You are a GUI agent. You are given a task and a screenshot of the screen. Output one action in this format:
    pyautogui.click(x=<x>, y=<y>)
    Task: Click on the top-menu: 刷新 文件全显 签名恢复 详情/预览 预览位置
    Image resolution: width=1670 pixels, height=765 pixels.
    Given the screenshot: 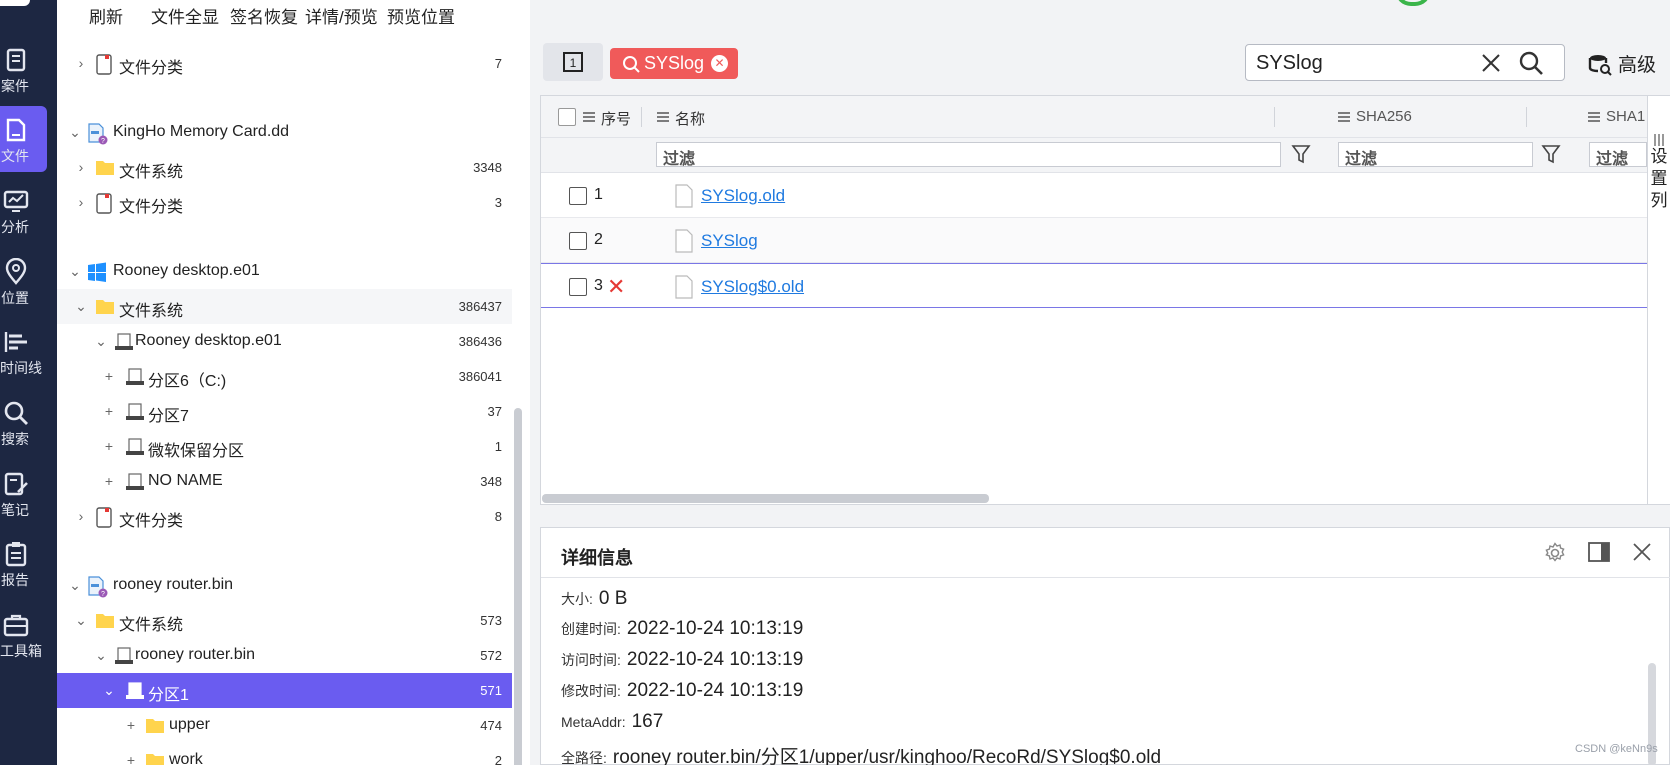 What is the action you would take?
    pyautogui.click(x=293, y=14)
    